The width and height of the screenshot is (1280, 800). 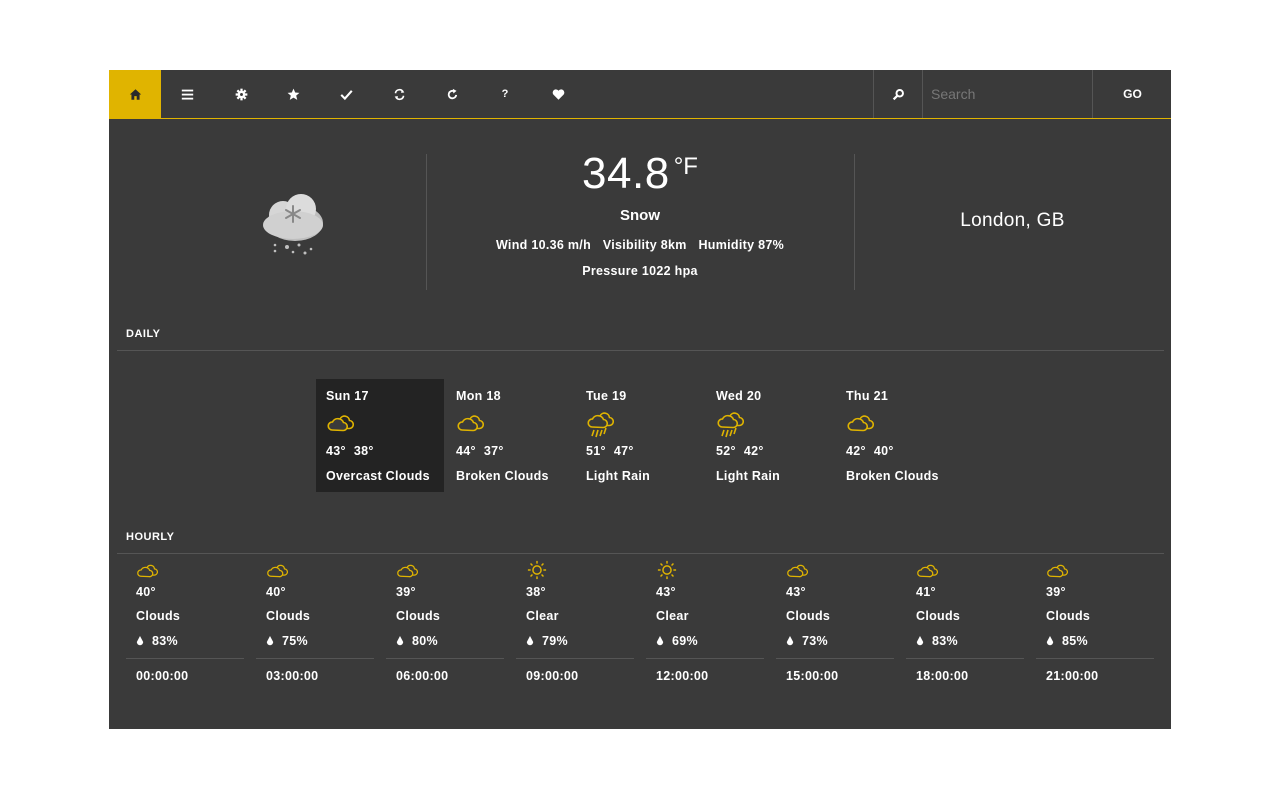 I want to click on hour-temp: 40°, so click(x=276, y=592).